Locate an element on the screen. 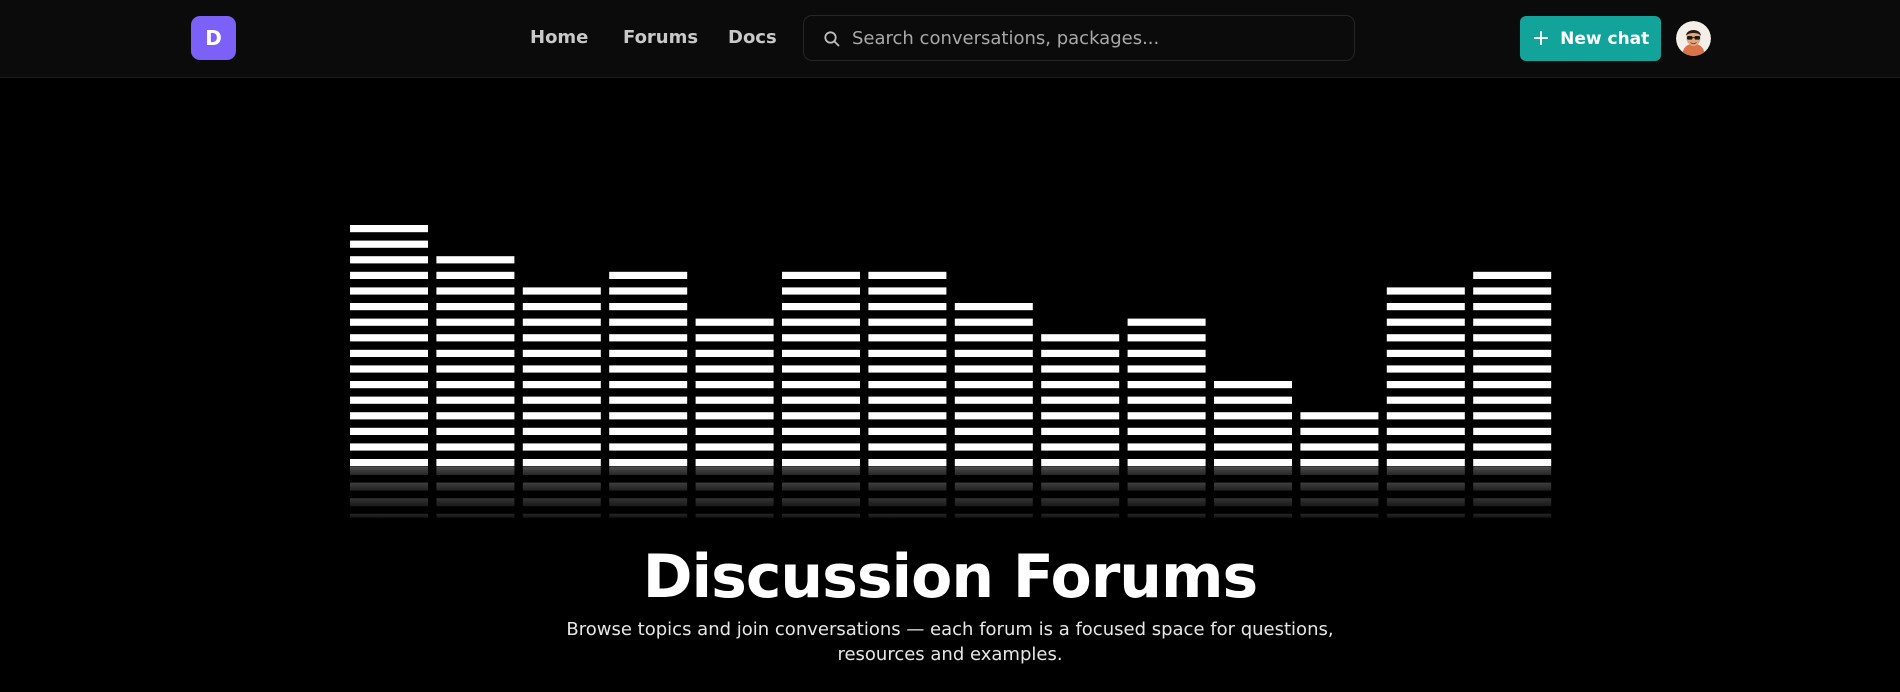 The height and width of the screenshot is (692, 1900). user-avatar is located at coordinates (1693, 38).